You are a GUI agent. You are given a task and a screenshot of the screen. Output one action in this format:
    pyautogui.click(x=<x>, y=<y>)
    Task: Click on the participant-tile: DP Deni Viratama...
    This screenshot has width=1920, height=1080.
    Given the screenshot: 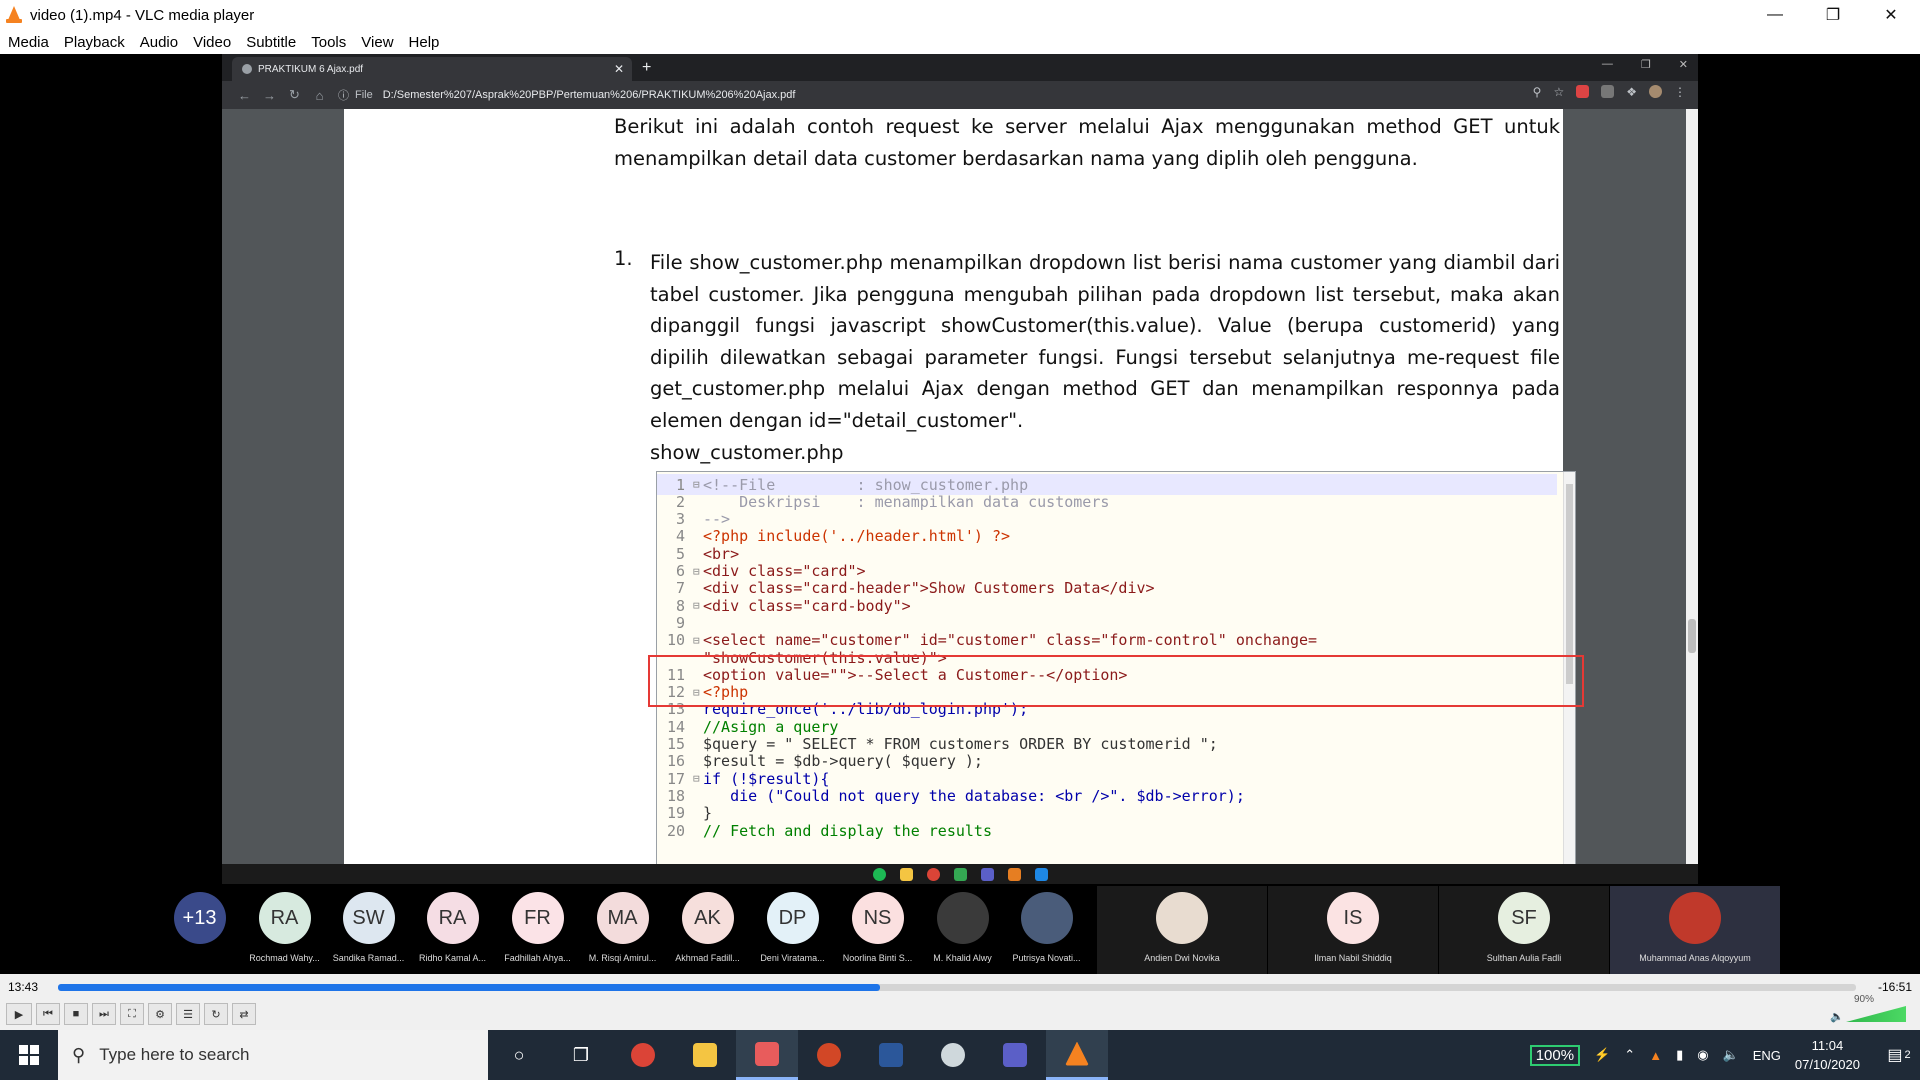 What is the action you would take?
    pyautogui.click(x=792, y=930)
    